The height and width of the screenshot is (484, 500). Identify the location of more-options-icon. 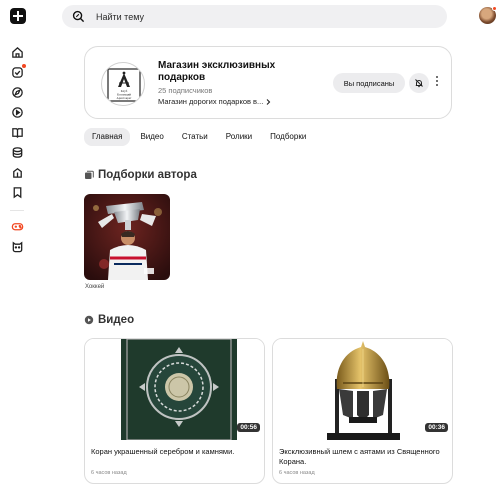
(437, 83).